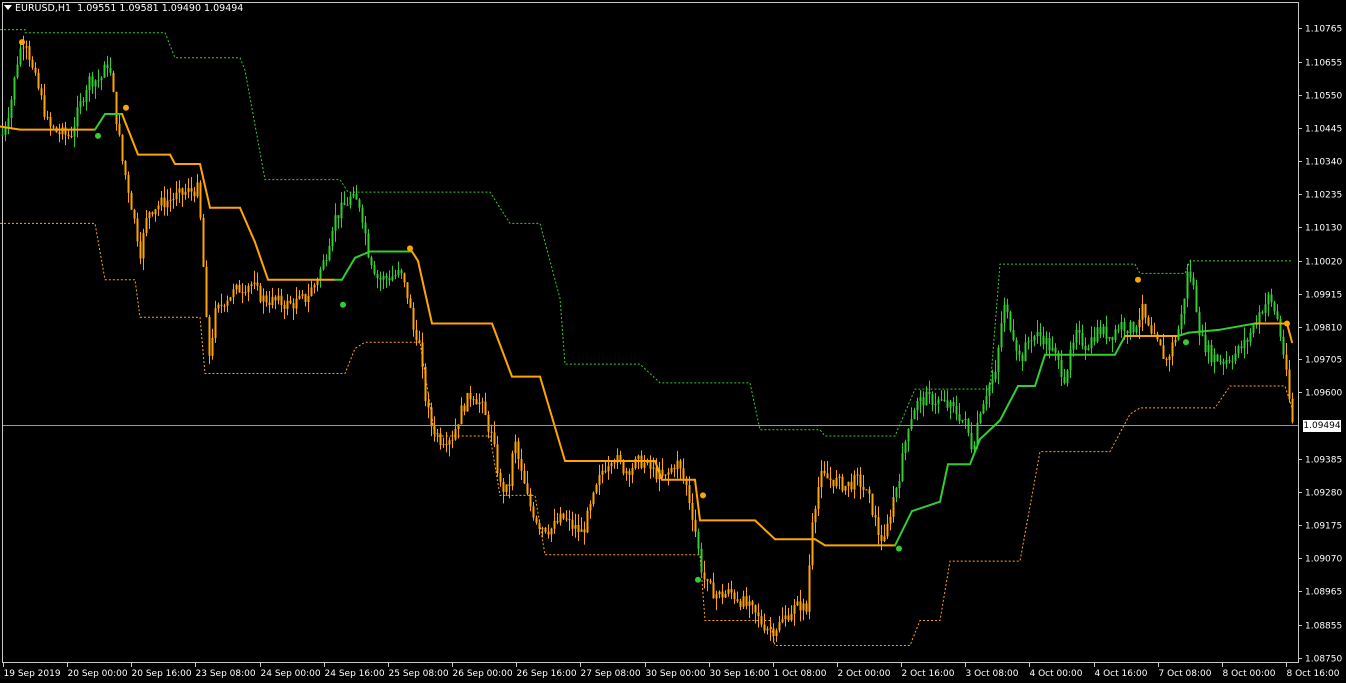 Image resolution: width=1346 pixels, height=683 pixels. What do you see at coordinates (1313, 674) in the screenshot?
I see `time-tick-label: 8 Oct 16:00` at bounding box center [1313, 674].